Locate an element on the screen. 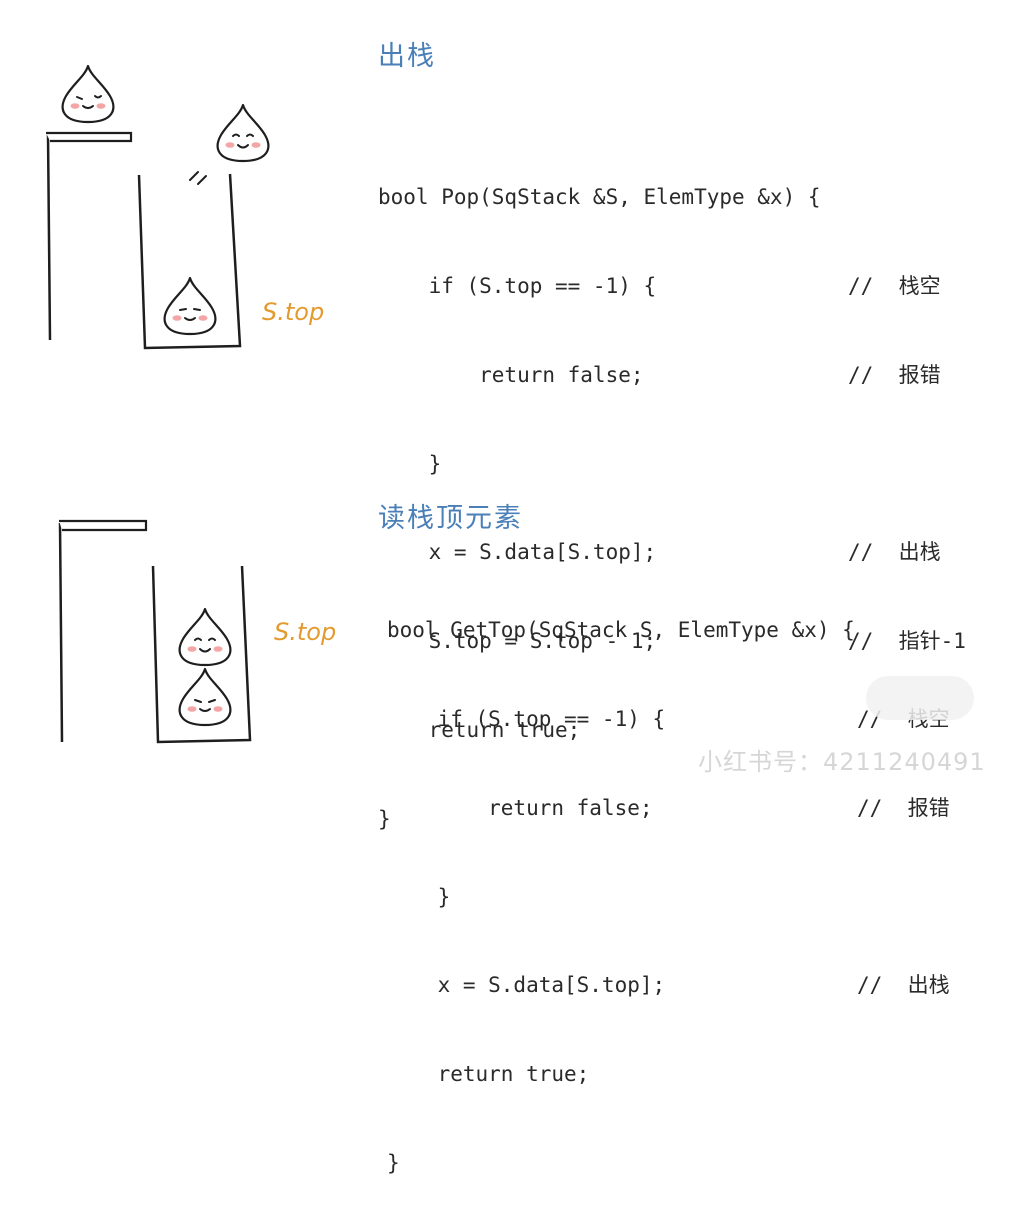  stack-top-pointer-label-2: S.top is located at coordinates (305, 632).